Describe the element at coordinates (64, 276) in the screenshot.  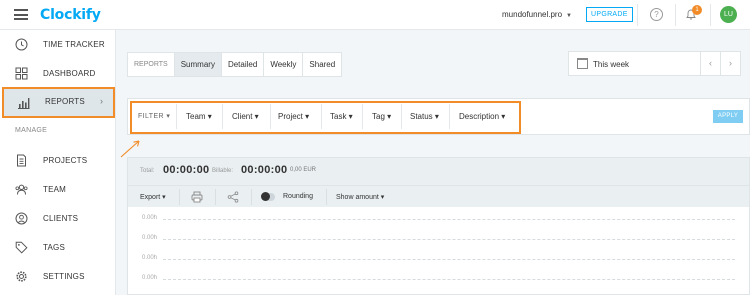
I see `sidebar-item-label: SETTINGS` at that location.